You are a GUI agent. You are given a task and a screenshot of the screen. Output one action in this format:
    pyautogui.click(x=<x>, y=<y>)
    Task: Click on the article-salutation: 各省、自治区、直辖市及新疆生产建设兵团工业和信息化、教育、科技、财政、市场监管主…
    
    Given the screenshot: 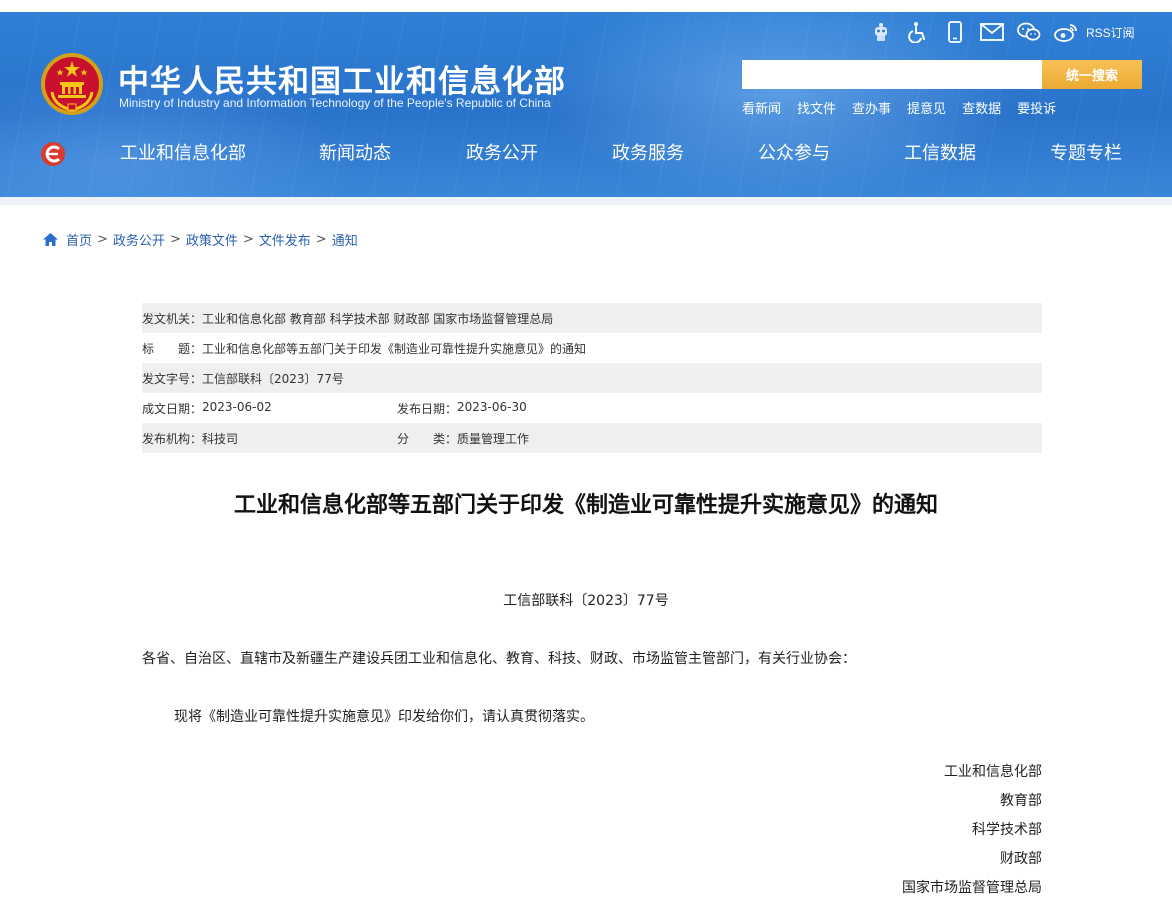 What is the action you would take?
    pyautogui.click(x=499, y=659)
    